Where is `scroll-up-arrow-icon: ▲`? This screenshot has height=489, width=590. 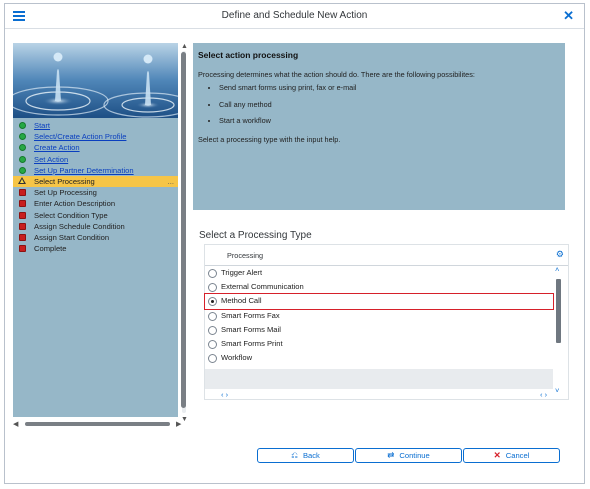 scroll-up-arrow-icon: ▲ is located at coordinates (184, 46).